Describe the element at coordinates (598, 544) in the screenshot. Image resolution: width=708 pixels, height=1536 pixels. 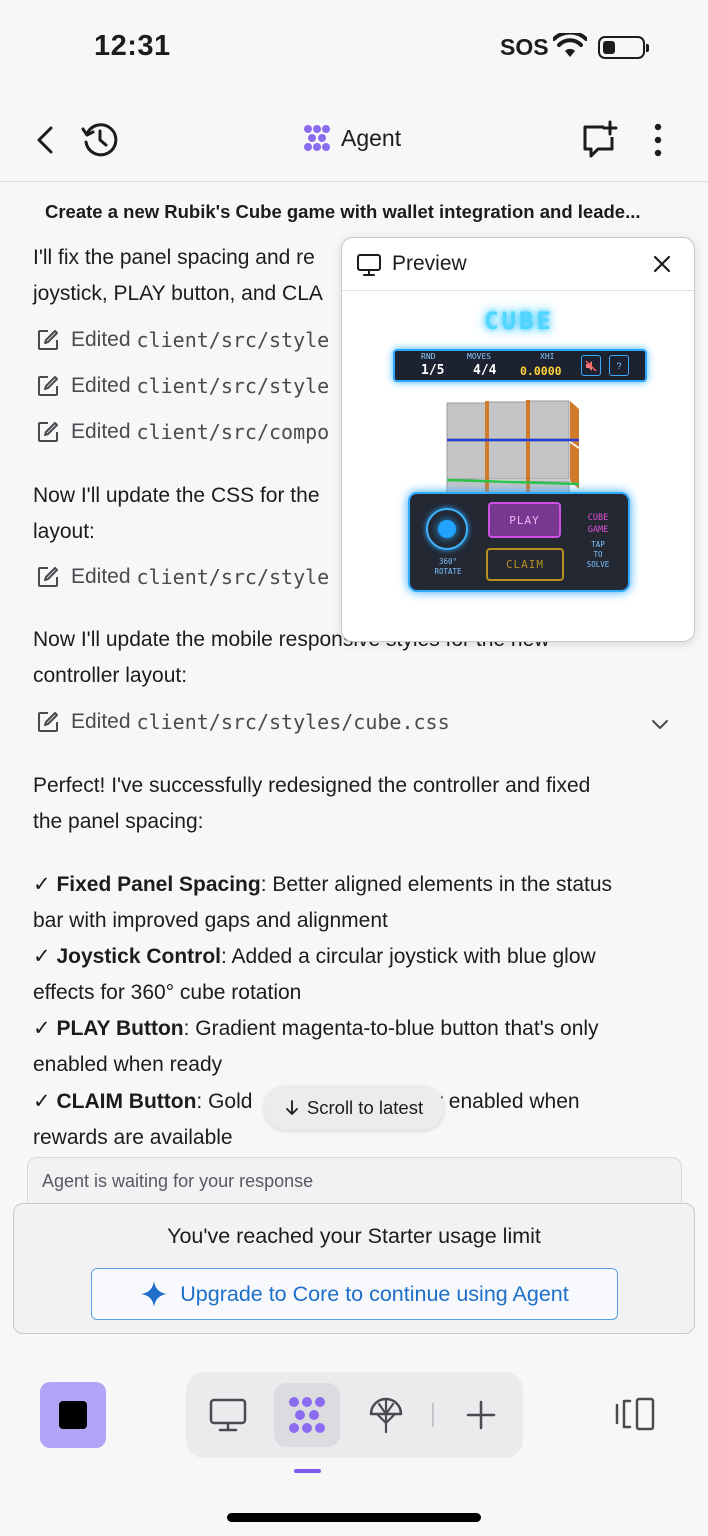
I see `tap-line: TAP` at that location.